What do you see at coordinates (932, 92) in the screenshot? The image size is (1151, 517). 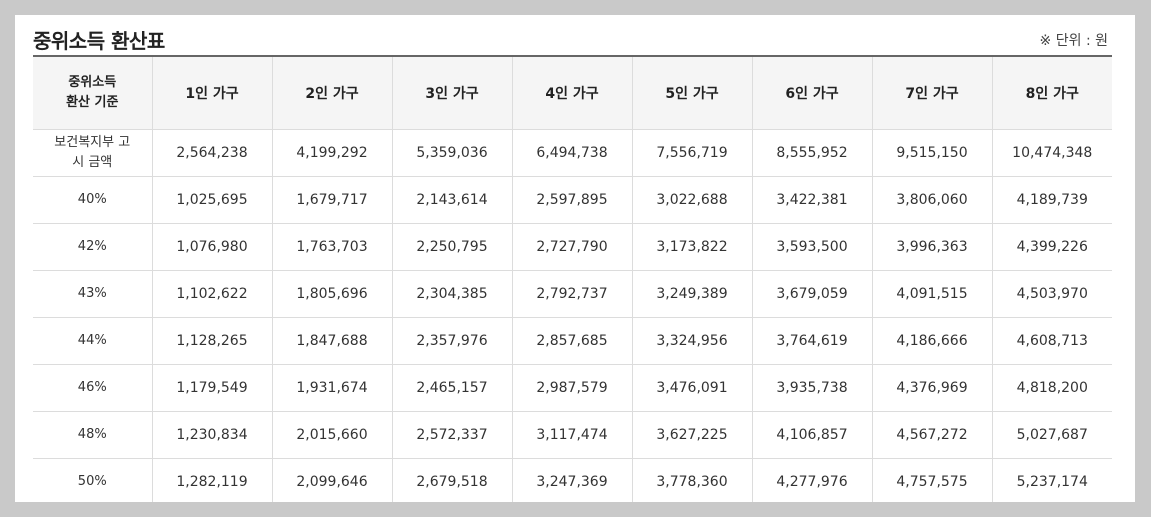 I see `header-household-7: 7인 가구` at bounding box center [932, 92].